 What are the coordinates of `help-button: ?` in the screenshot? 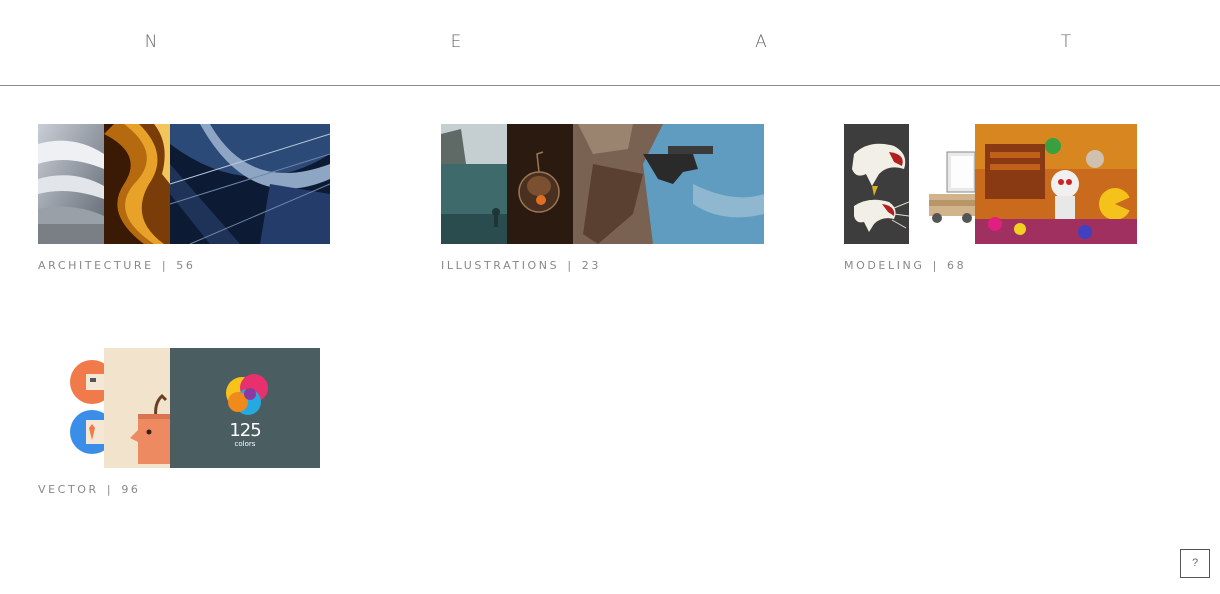 It's located at (1195, 563).